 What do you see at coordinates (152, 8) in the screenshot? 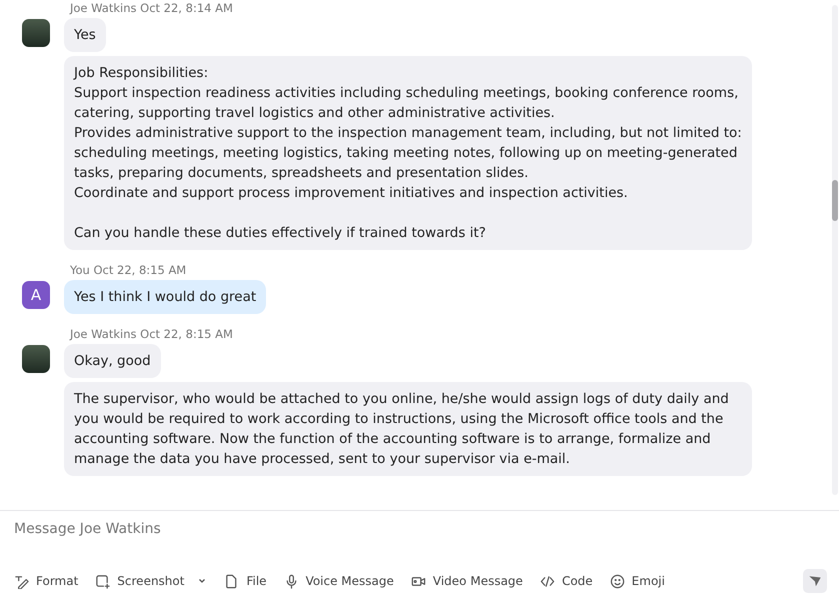
I see `message-header: Joe Watkins Oct 22, 8:14 AM` at bounding box center [152, 8].